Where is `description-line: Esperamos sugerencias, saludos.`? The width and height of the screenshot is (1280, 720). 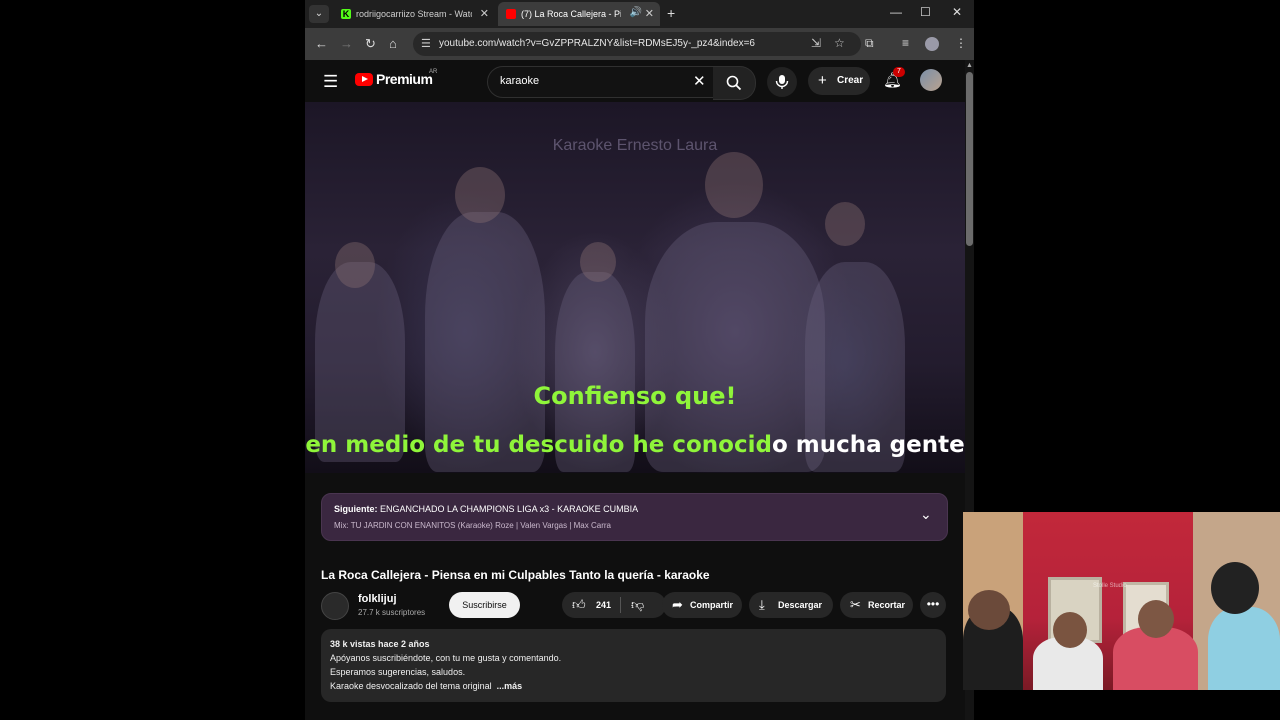 description-line: Esperamos sugerencias, saludos. is located at coordinates (398, 672).